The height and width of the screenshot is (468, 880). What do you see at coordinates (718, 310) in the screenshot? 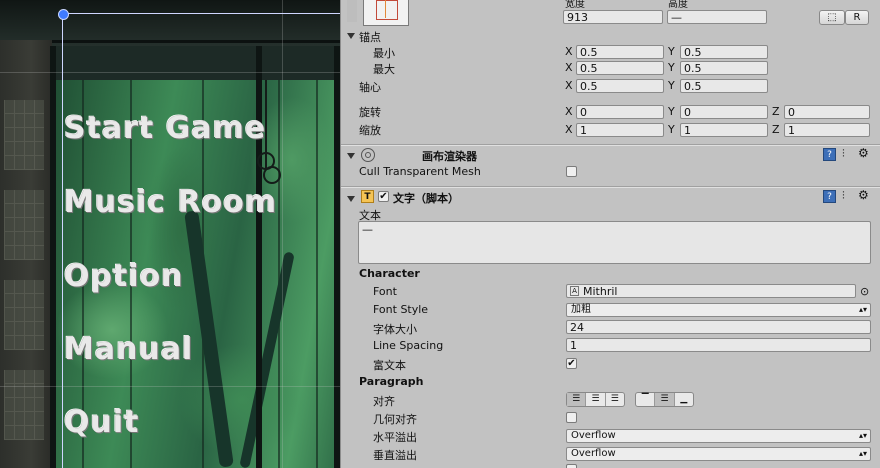
I see `font-style-dropdown: 加粗 ▴▾` at bounding box center [718, 310].